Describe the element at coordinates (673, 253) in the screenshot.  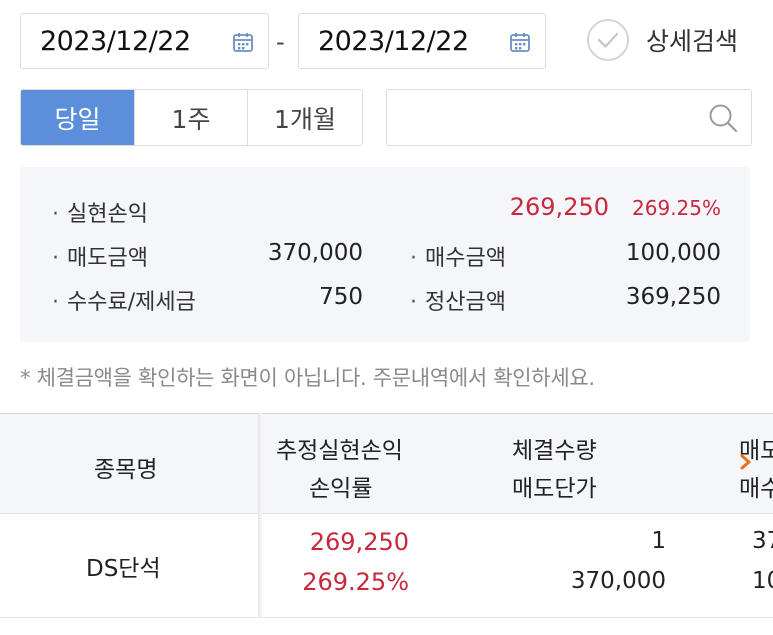
I see `buy-amount-value: 100,000` at that location.